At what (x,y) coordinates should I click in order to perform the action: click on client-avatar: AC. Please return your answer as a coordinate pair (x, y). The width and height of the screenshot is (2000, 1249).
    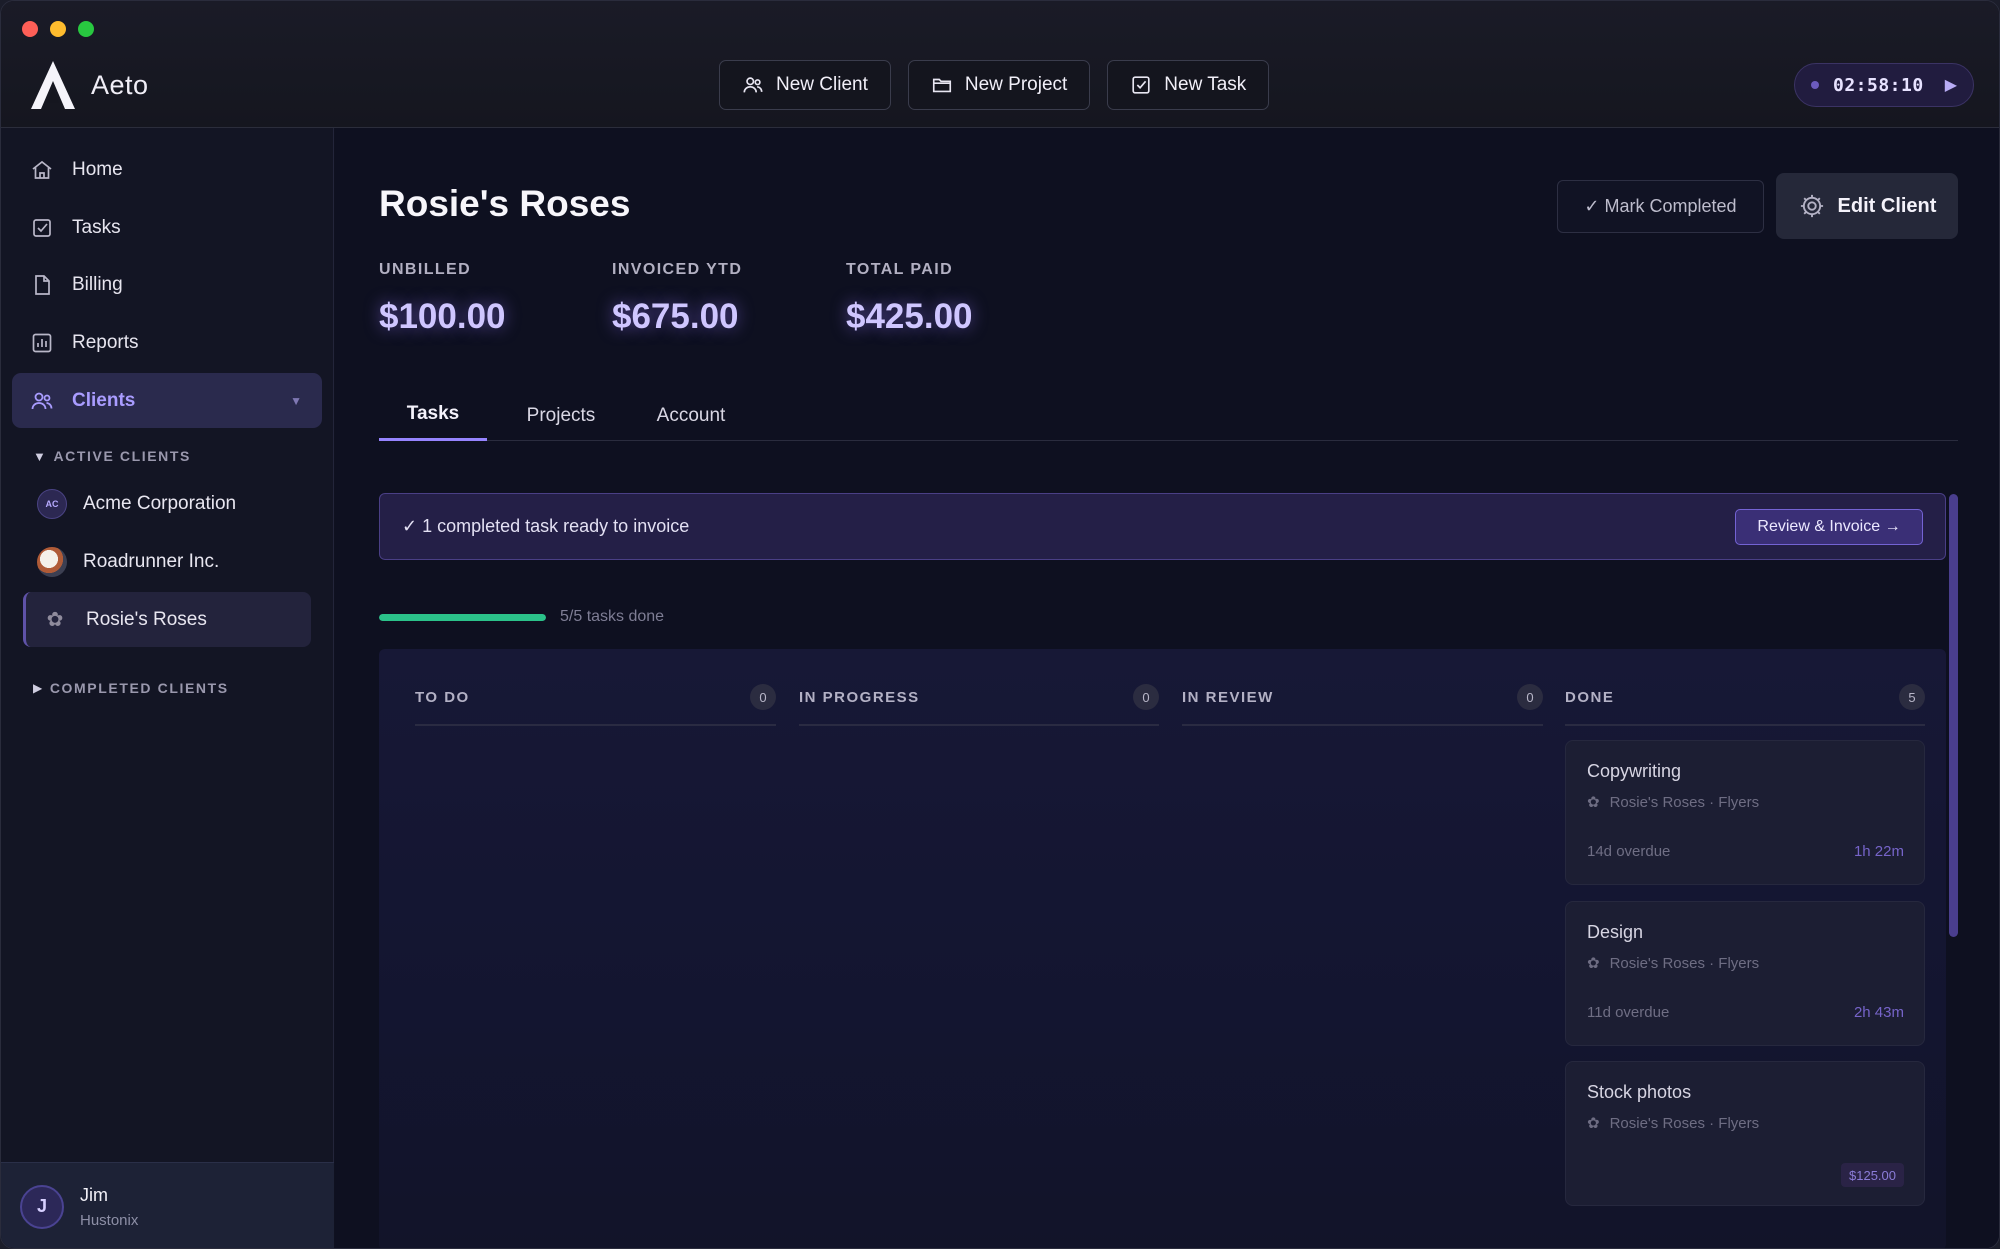
    Looking at the image, I should click on (52, 503).